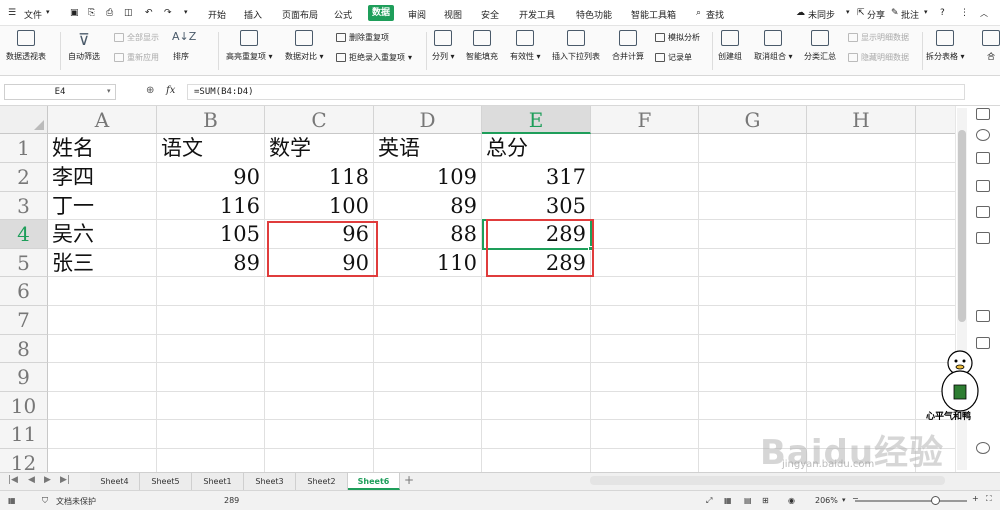 The width and height of the screenshot is (1000, 510). I want to click on split-table-button: 拆分表格 ▾, so click(945, 46).